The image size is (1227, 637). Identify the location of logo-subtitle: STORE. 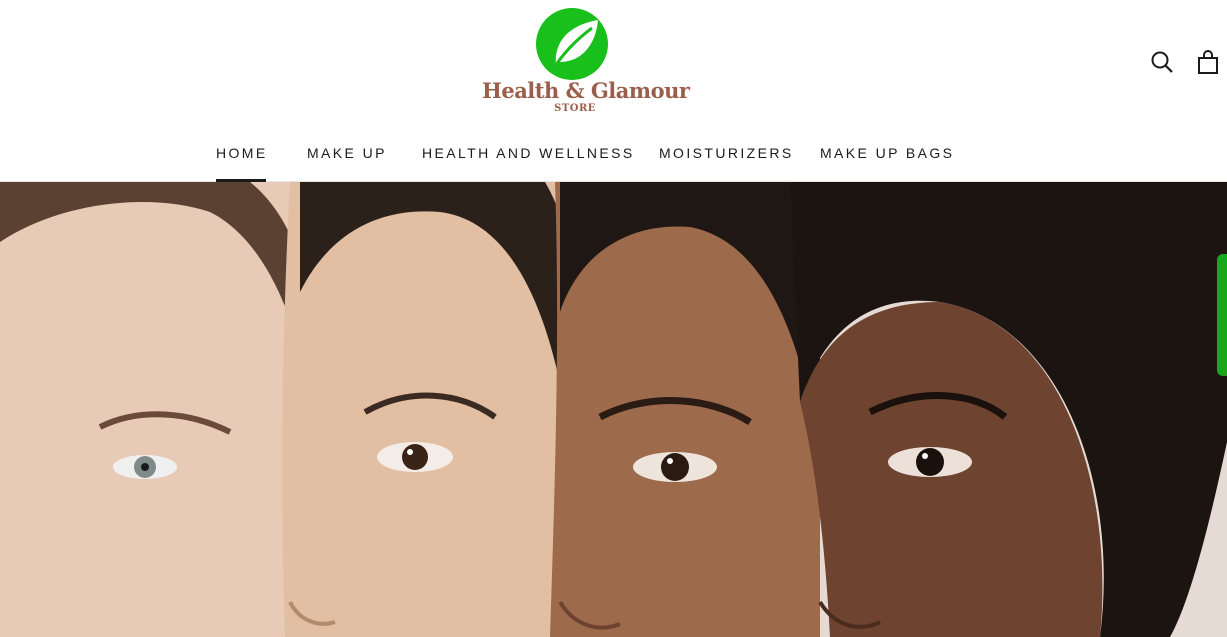
(575, 108).